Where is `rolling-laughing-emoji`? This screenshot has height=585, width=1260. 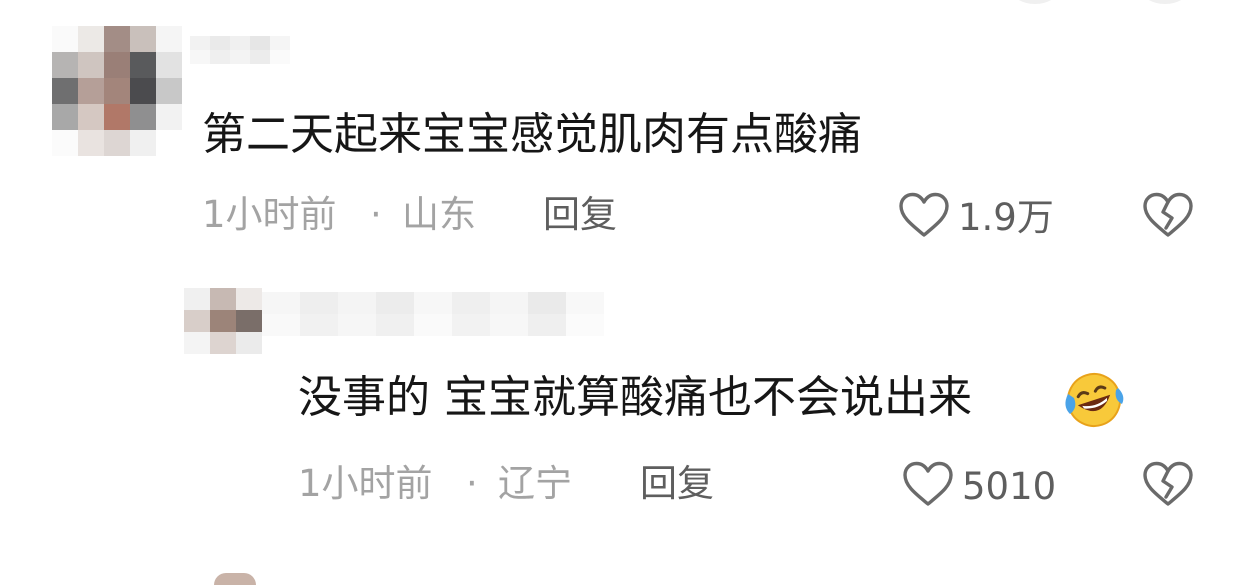
rolling-laughing-emoji is located at coordinates (1094, 402).